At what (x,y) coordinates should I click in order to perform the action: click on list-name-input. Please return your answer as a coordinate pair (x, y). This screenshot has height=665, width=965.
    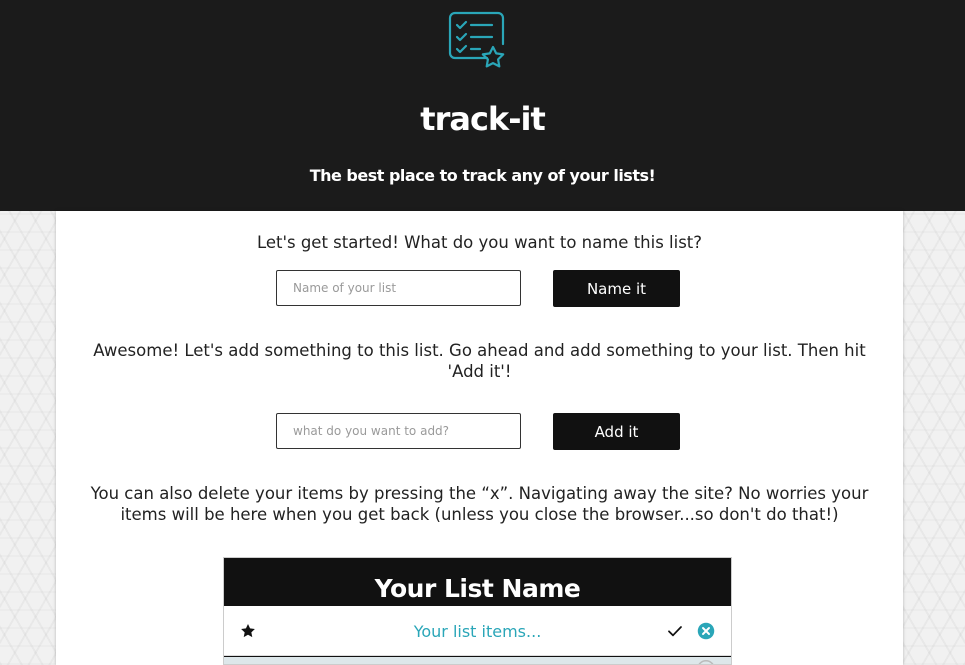
    Looking at the image, I should click on (398, 288).